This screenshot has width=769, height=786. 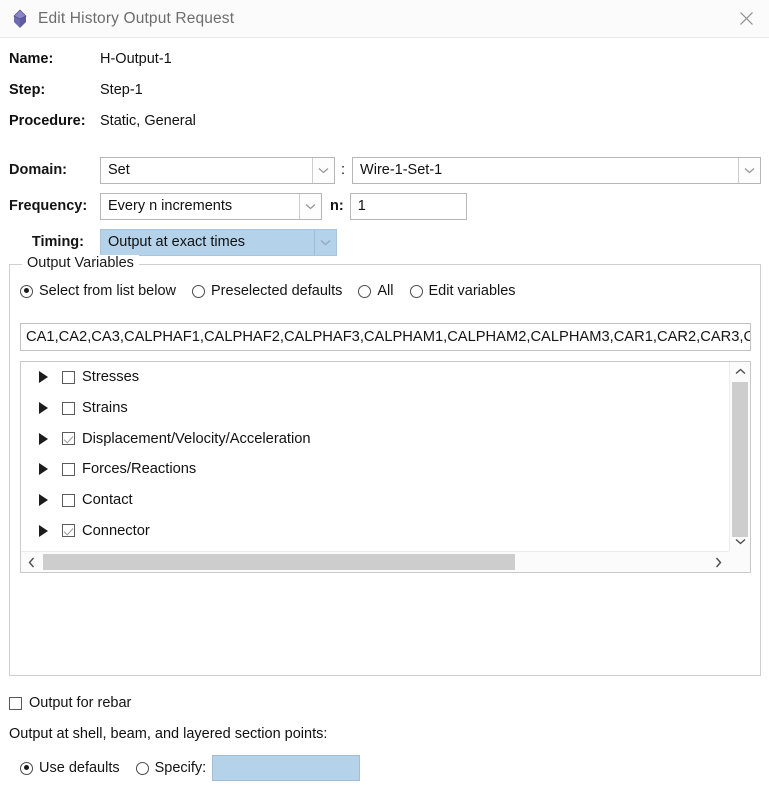 I want to click on scroll-down-button, so click(x=740, y=541).